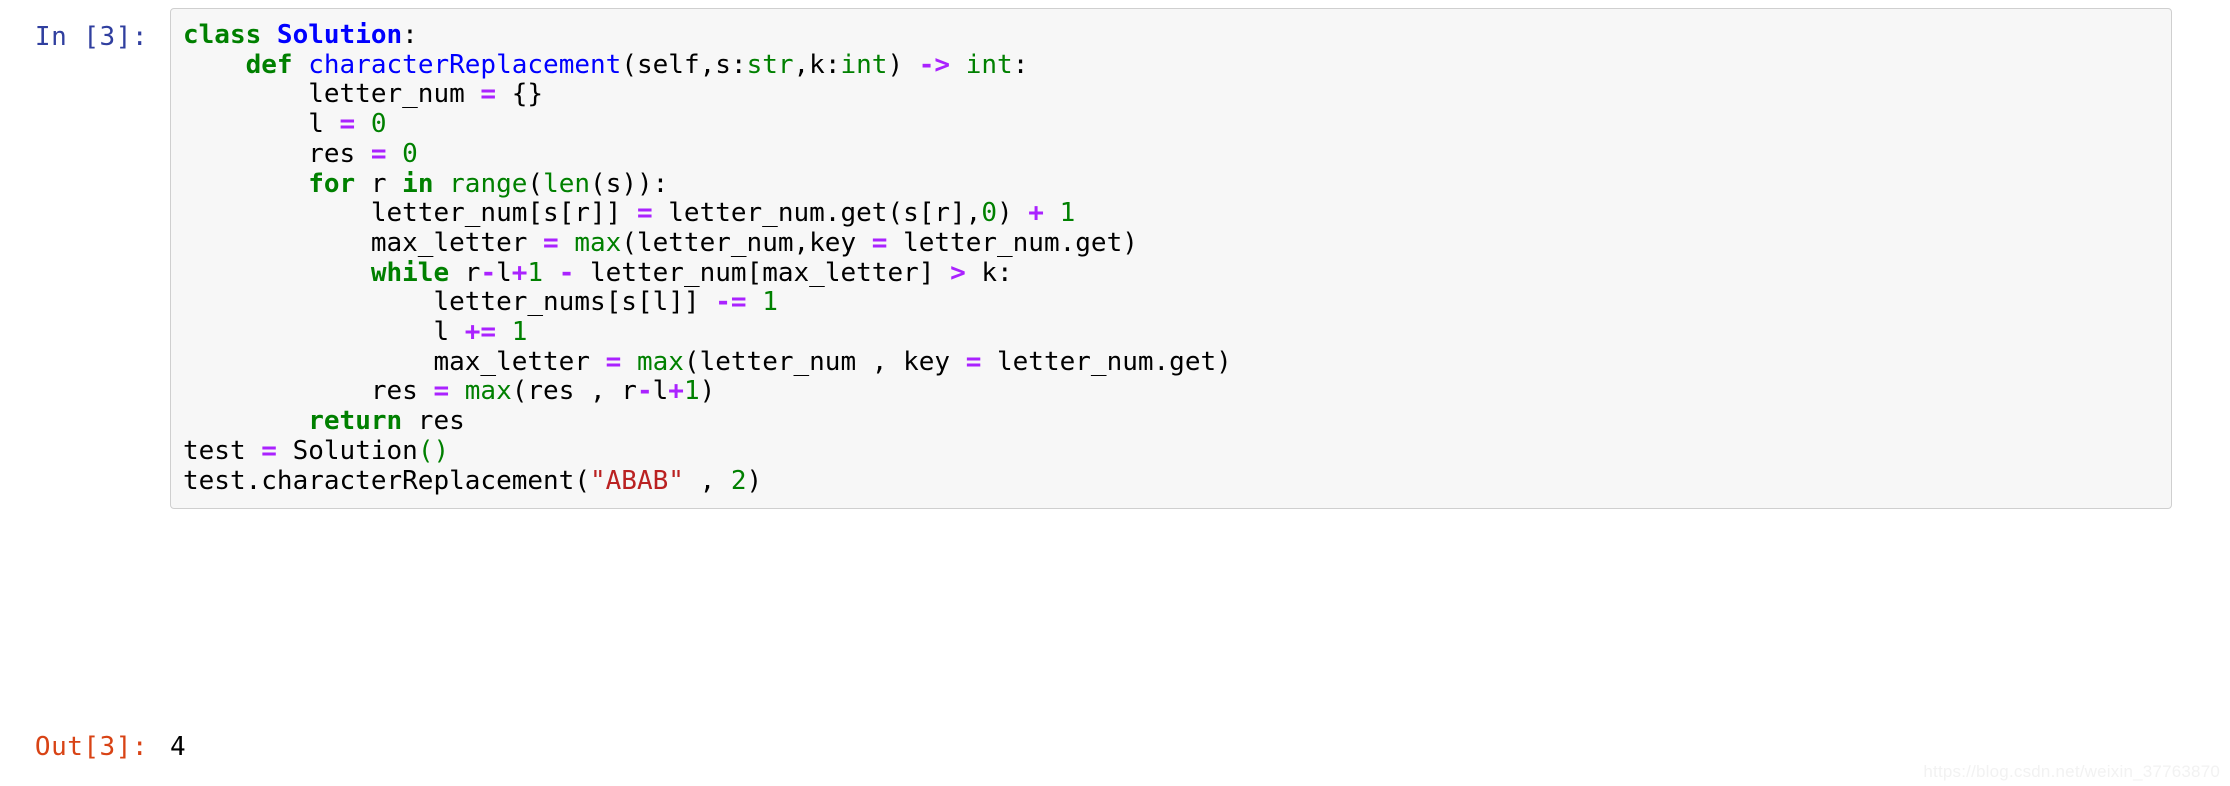 The width and height of the screenshot is (2230, 786). I want to click on input-prompt-label: In [3]:, so click(91, 37).